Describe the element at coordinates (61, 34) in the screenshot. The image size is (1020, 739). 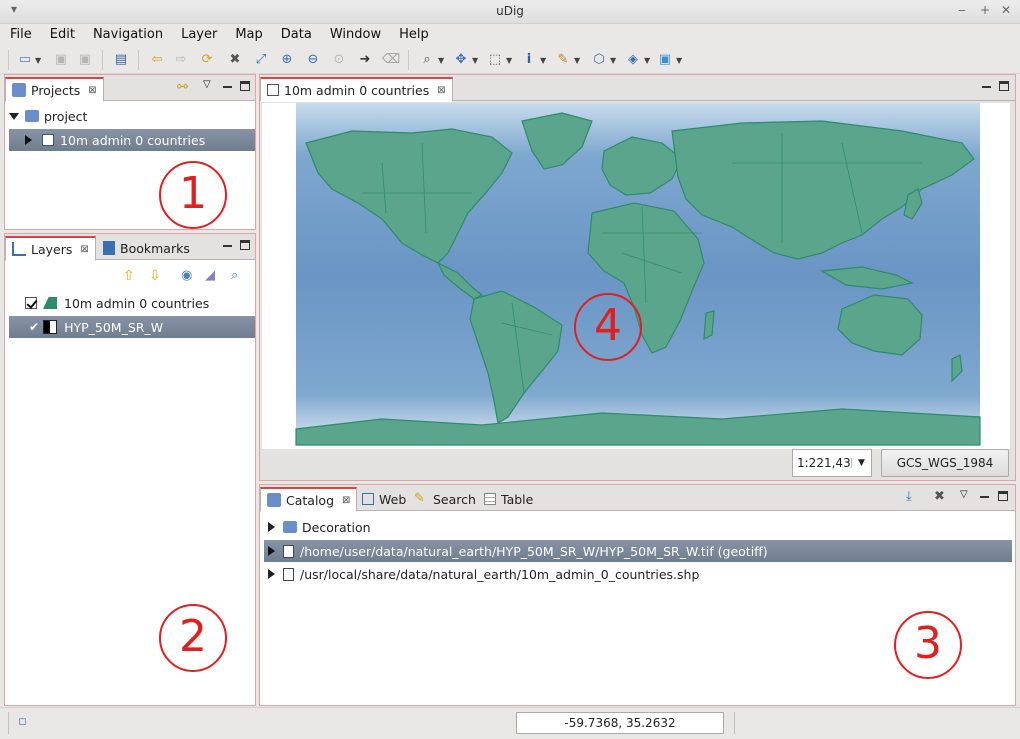
I see `menu-edit: Edit` at that location.